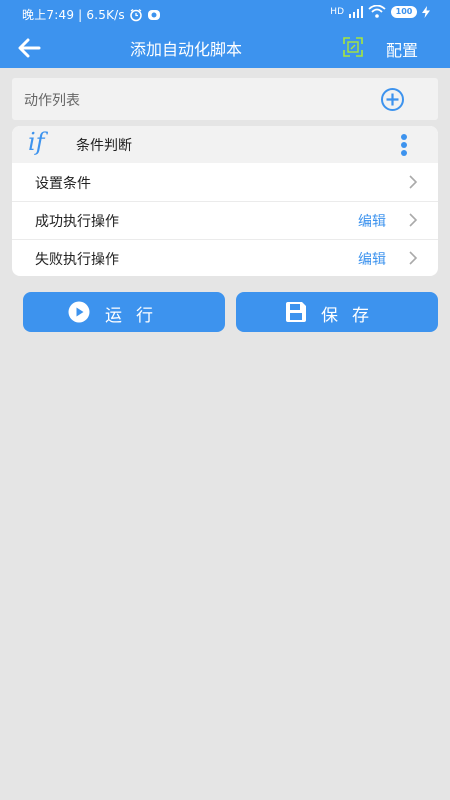 The width and height of the screenshot is (450, 800). I want to click on edit-success-link: 编辑, so click(372, 221).